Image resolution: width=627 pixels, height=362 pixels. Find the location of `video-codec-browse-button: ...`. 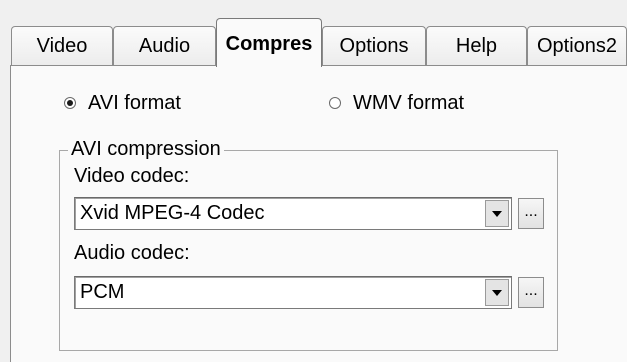

video-codec-browse-button: ... is located at coordinates (531, 213).